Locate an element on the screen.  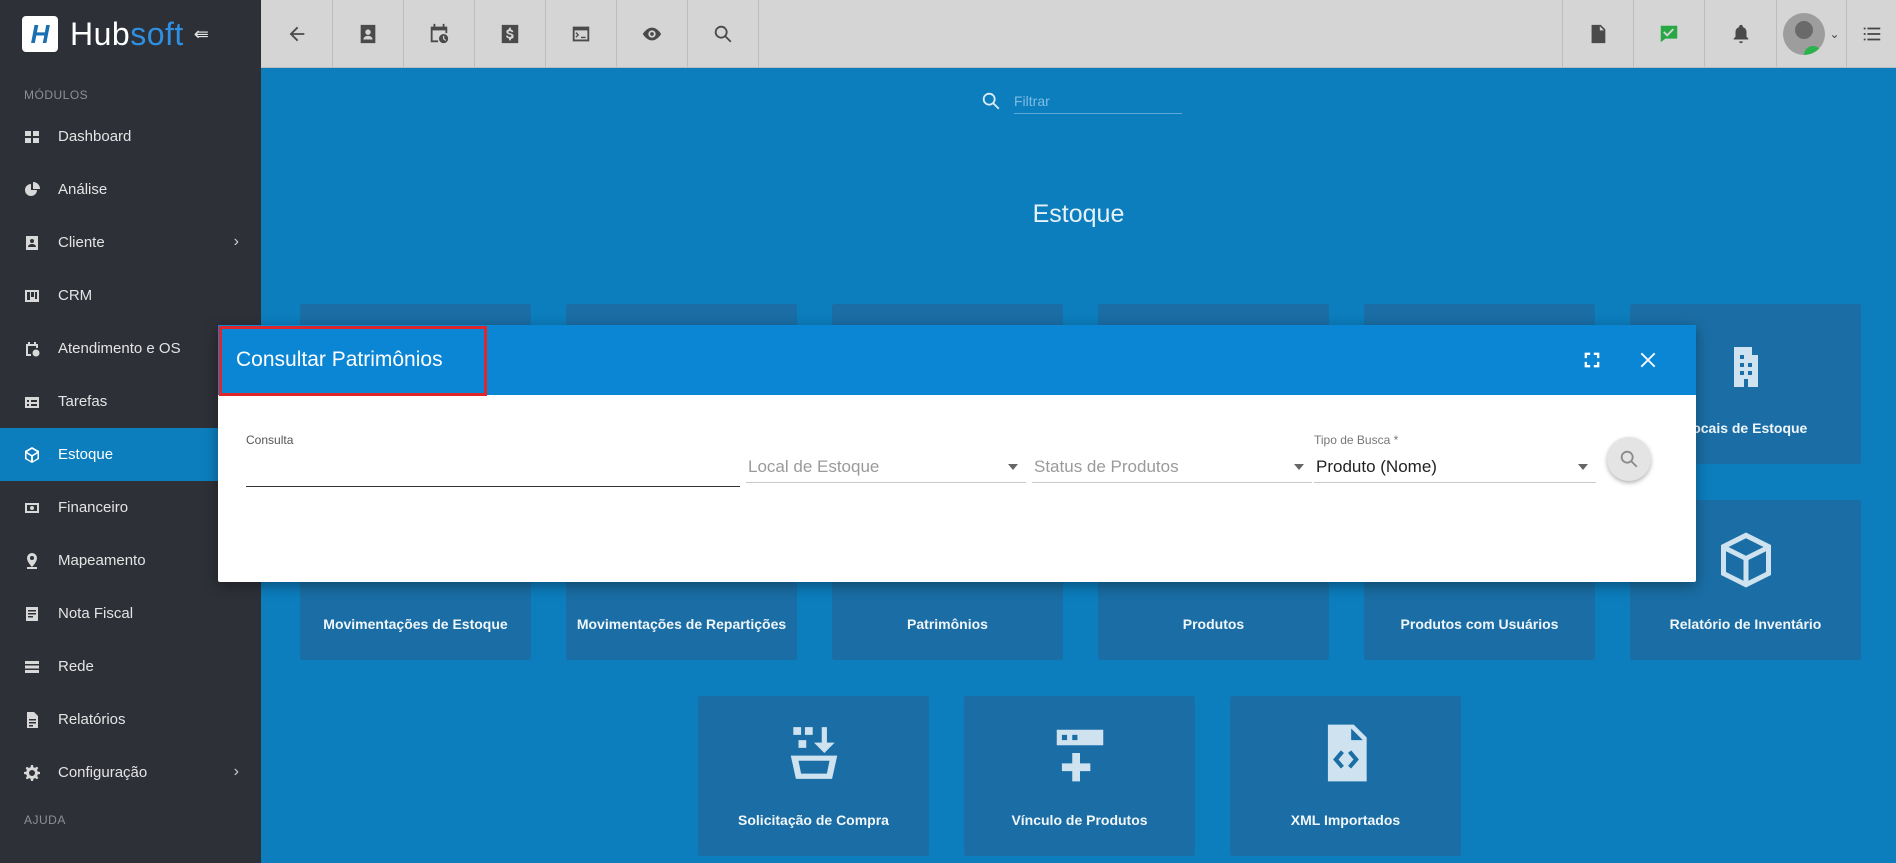
sidebar-item-label: Relatórios is located at coordinates (92, 719).